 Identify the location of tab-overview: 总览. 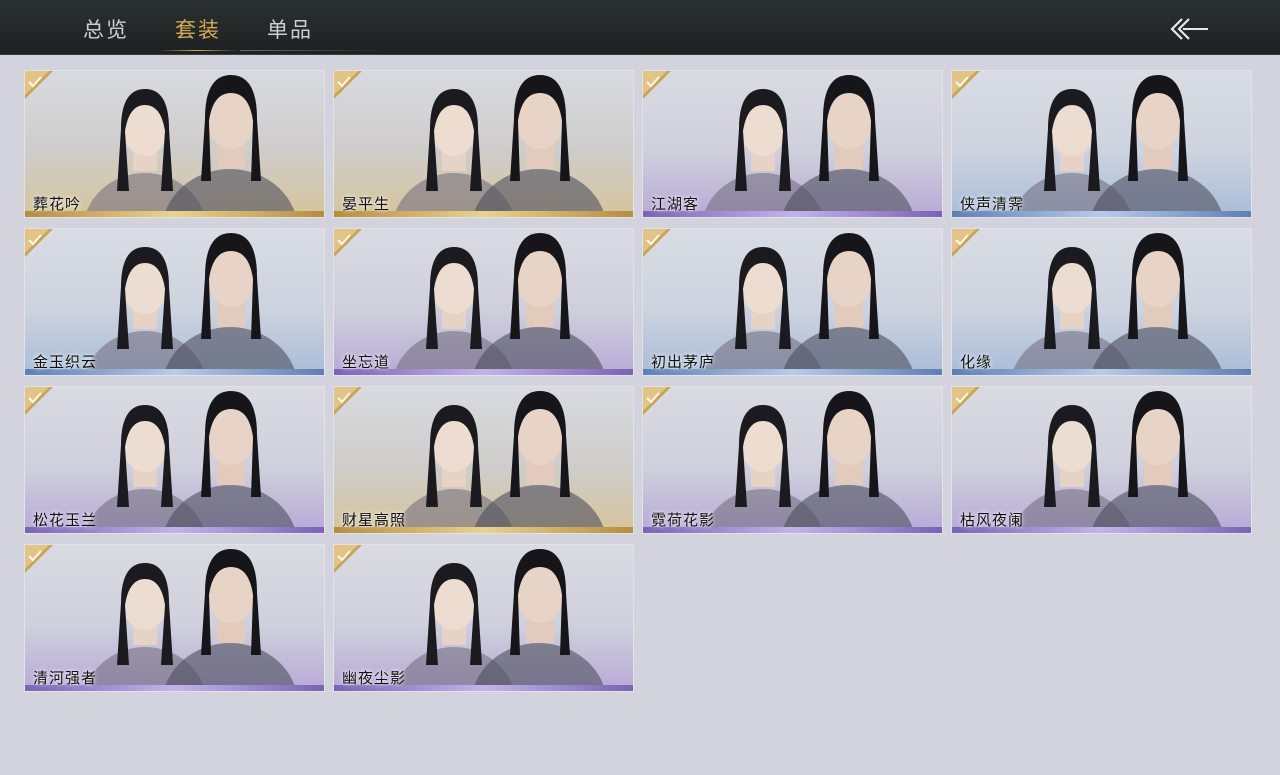
(106, 27).